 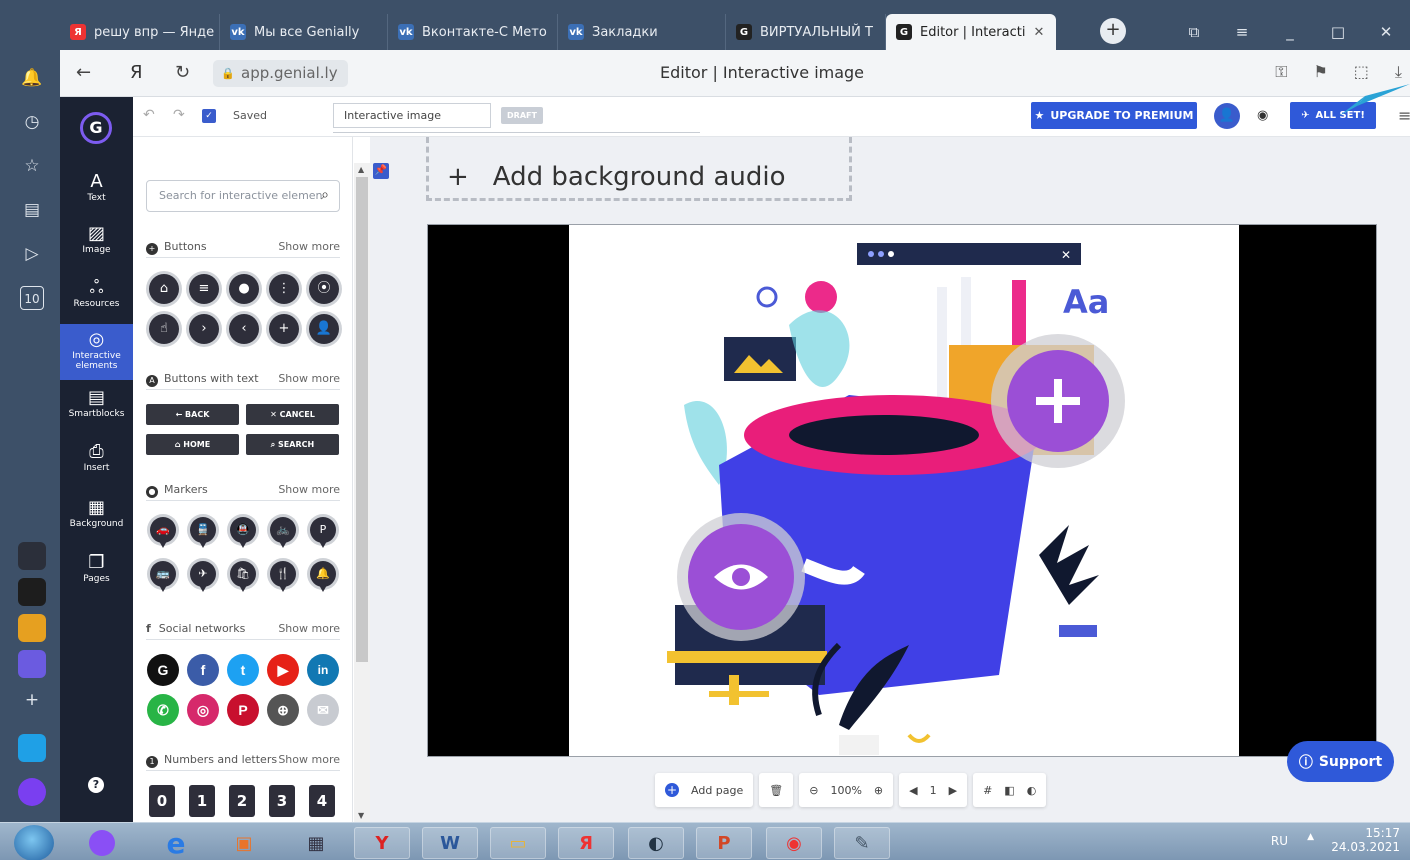 What do you see at coordinates (316, 843) in the screenshot?
I see `taskbar-calculator-icon: ▦` at bounding box center [316, 843].